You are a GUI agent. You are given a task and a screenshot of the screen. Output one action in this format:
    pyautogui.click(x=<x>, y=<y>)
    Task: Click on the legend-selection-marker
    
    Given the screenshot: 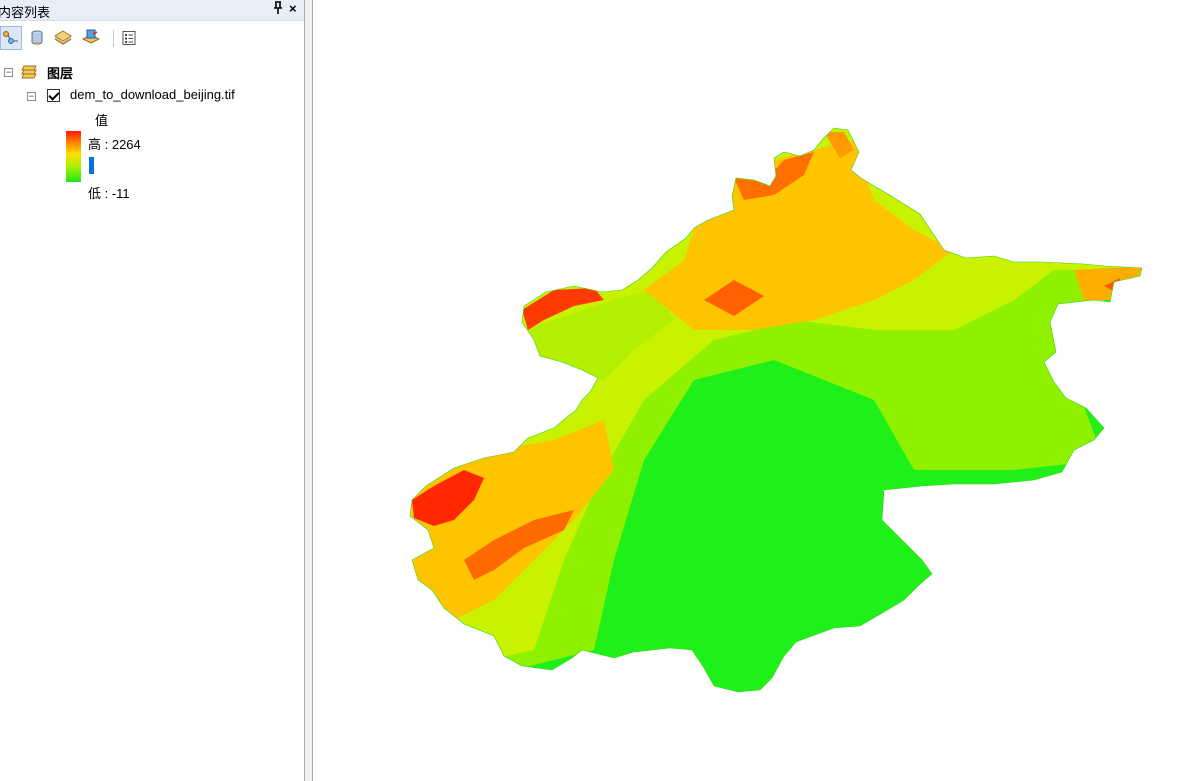 What is the action you would take?
    pyautogui.click(x=91, y=165)
    